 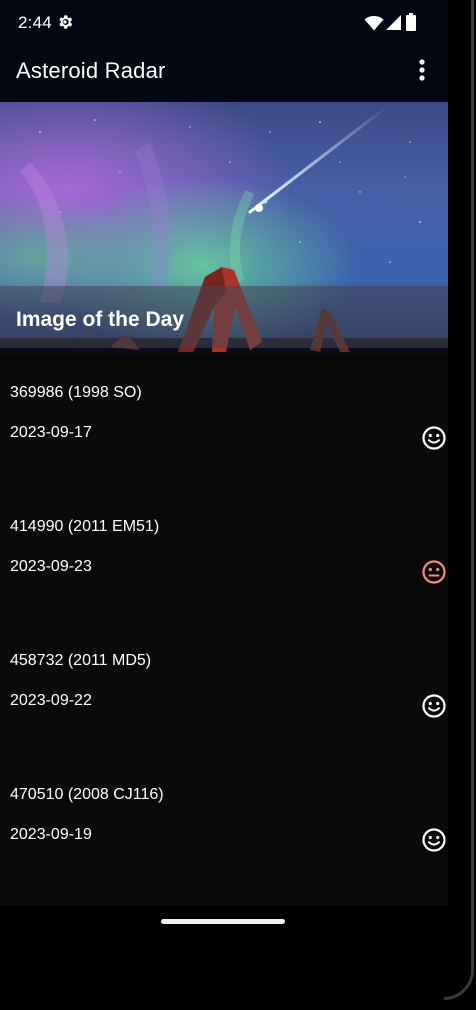 What do you see at coordinates (85, 526) in the screenshot?
I see `asteroid-name: 414990 (2011 EM51)` at bounding box center [85, 526].